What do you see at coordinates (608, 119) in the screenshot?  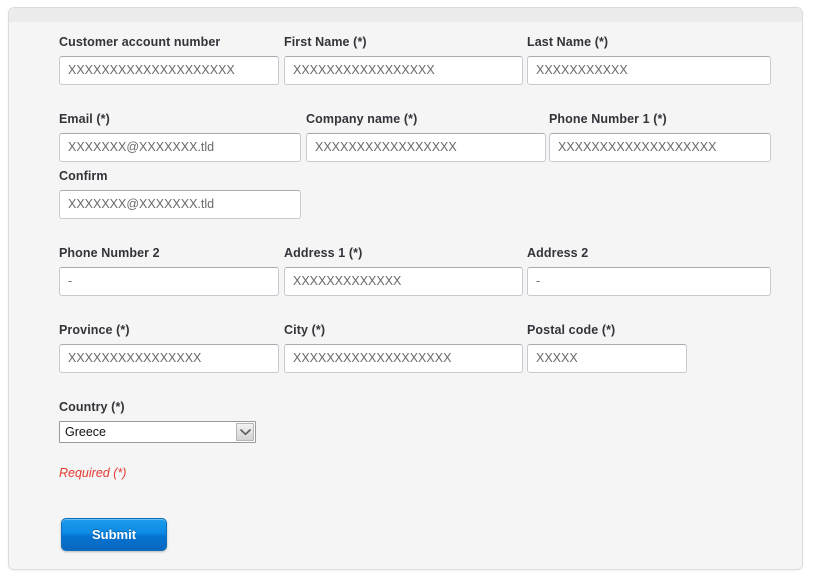 I see `label-phone-number-1: Phone Number 1 (*)` at bounding box center [608, 119].